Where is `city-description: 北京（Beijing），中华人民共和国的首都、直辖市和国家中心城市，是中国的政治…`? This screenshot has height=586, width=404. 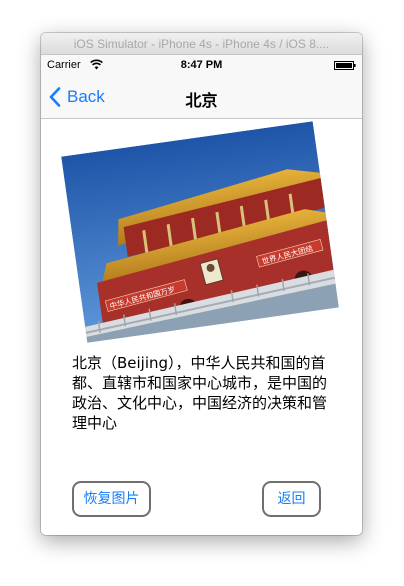 city-description: 北京（Beijing），中华人民共和国的首都、直辖市和国家中心城市，是中国的政治… is located at coordinates (200, 393).